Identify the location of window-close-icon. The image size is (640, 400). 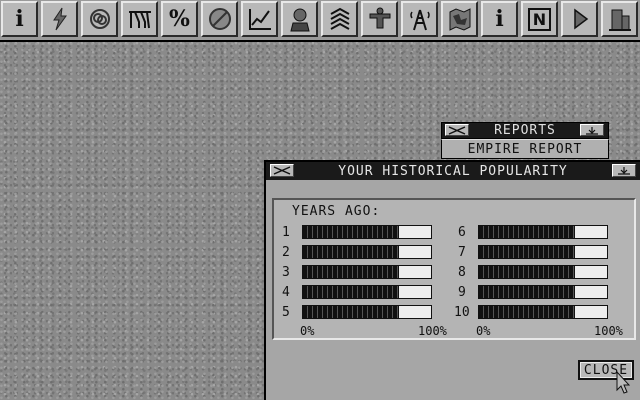
(282, 170).